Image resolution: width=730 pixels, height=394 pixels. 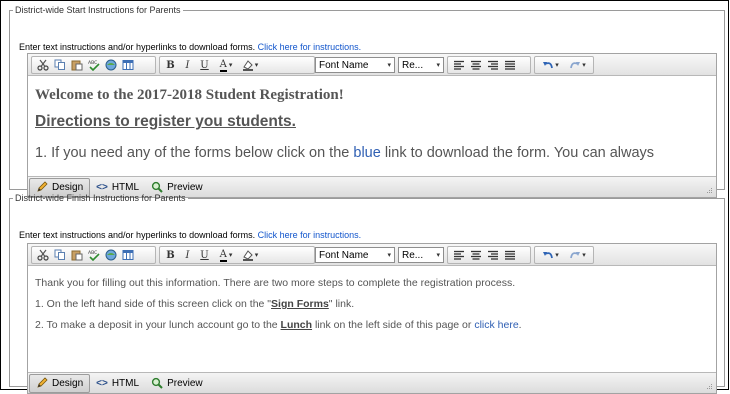 I want to click on undo-icon, so click(x=548, y=64).